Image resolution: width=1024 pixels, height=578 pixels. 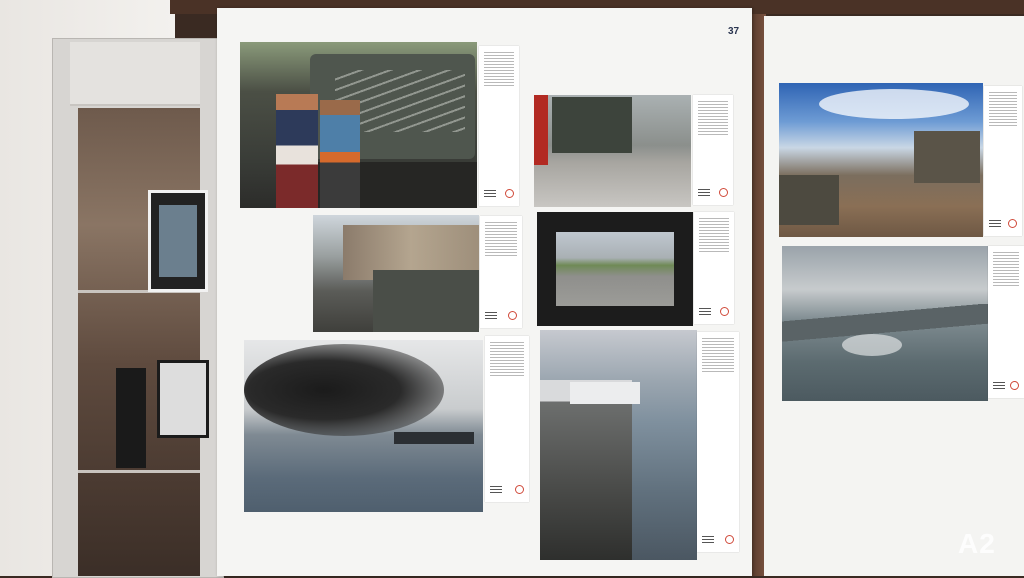 What do you see at coordinates (139, 471) in the screenshot?
I see `cabinet-shelf` at bounding box center [139, 471].